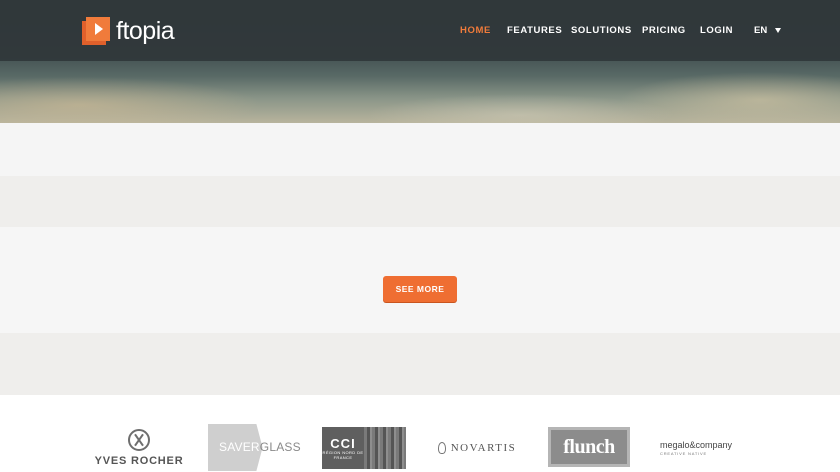  I want to click on novartis-flame-icon, so click(441, 447).